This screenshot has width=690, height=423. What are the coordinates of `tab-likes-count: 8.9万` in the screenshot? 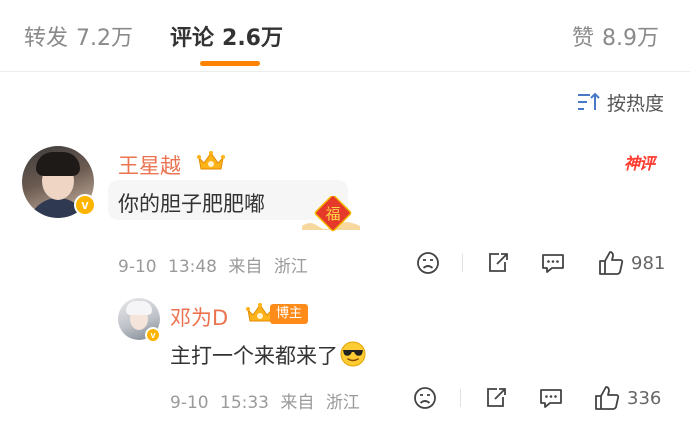 It's located at (631, 38).